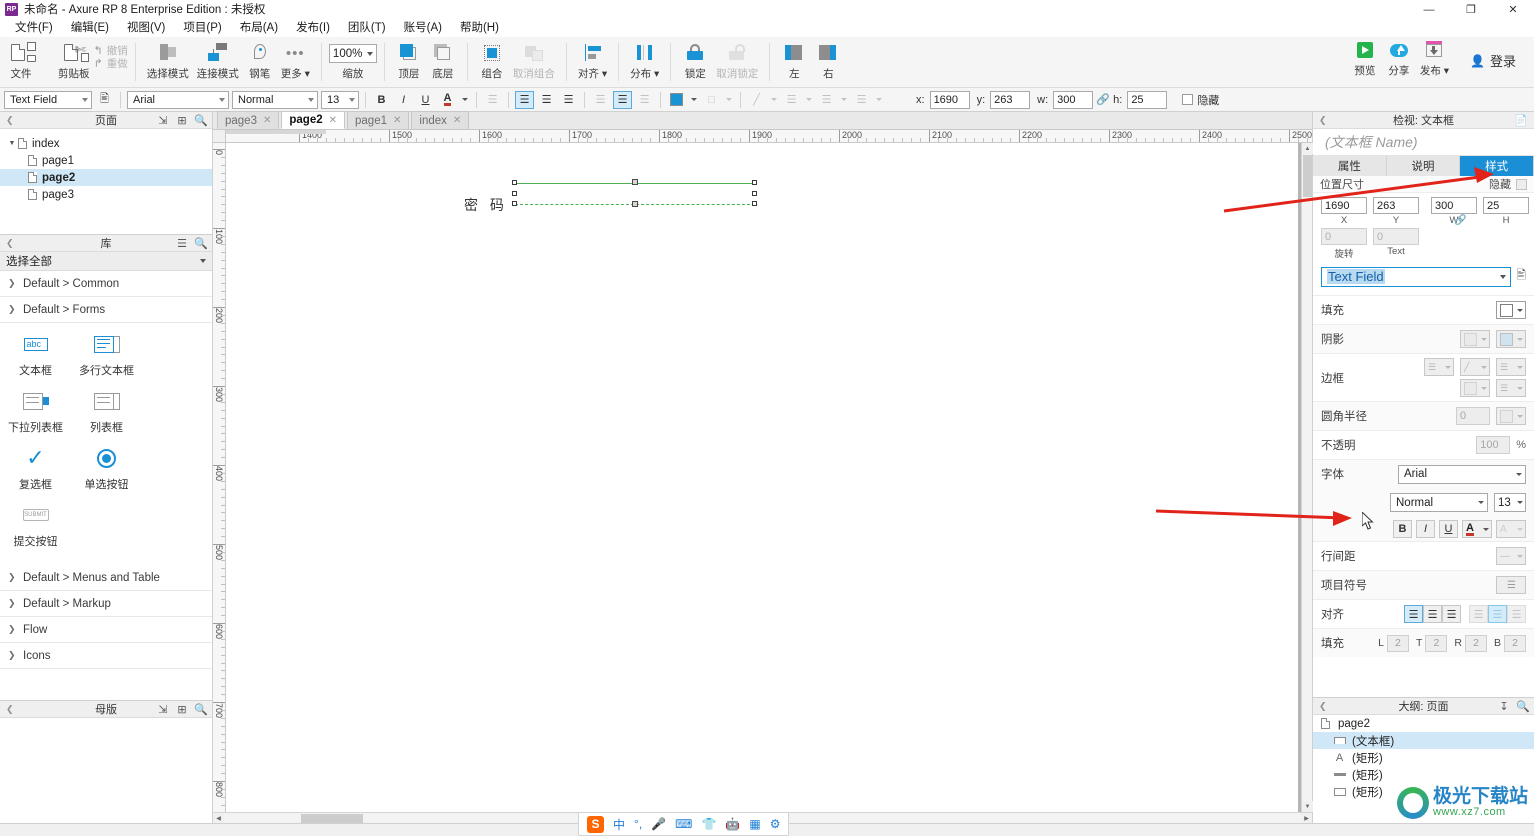 The image size is (1534, 836). Describe the element at coordinates (219, 477) in the screenshot. I see `vertical-ruler: 0100200300400500600700800900` at that location.